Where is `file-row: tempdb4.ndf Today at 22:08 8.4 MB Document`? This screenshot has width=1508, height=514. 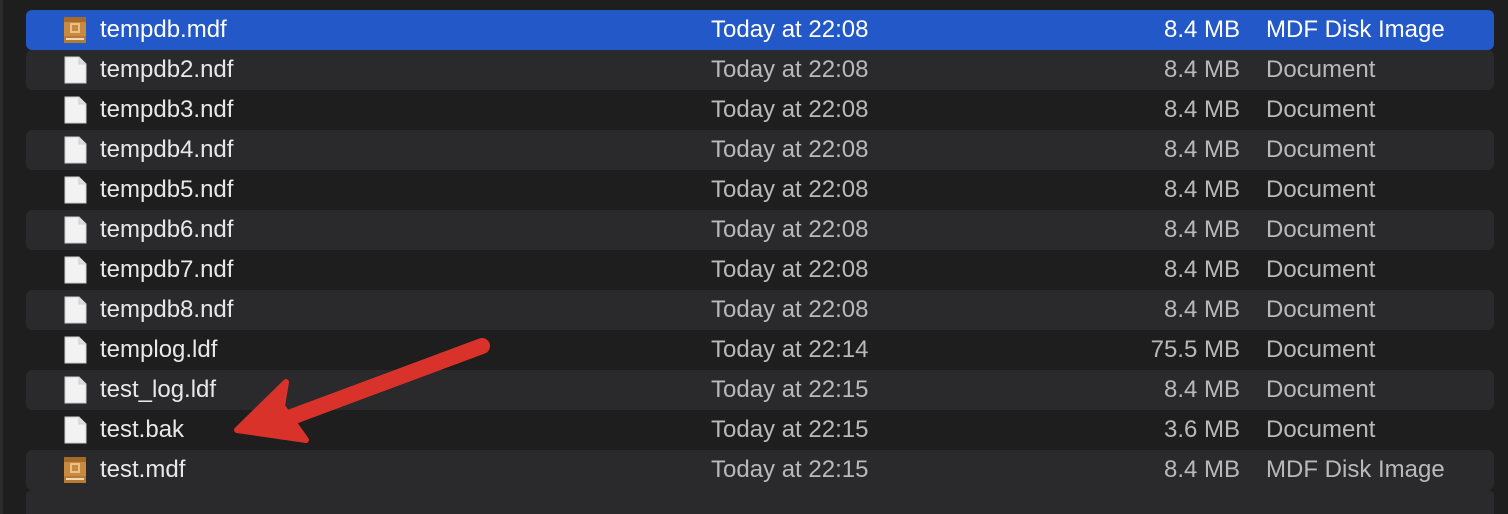
file-row: tempdb4.ndf Today at 22:08 8.4 MB Document is located at coordinates (760, 150).